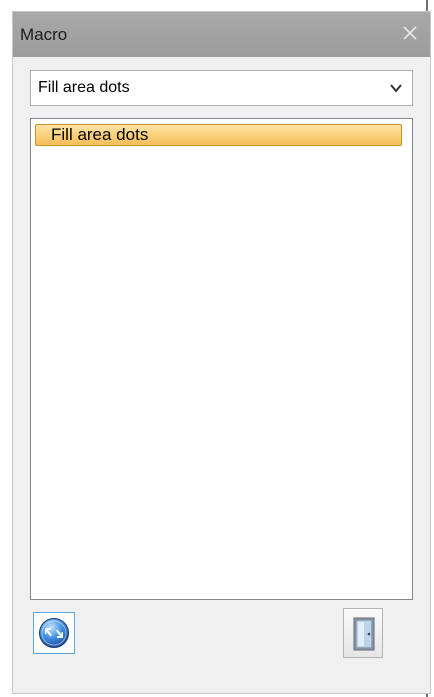  Describe the element at coordinates (221, 88) in the screenshot. I see `macro-select: Fill area dots` at that location.